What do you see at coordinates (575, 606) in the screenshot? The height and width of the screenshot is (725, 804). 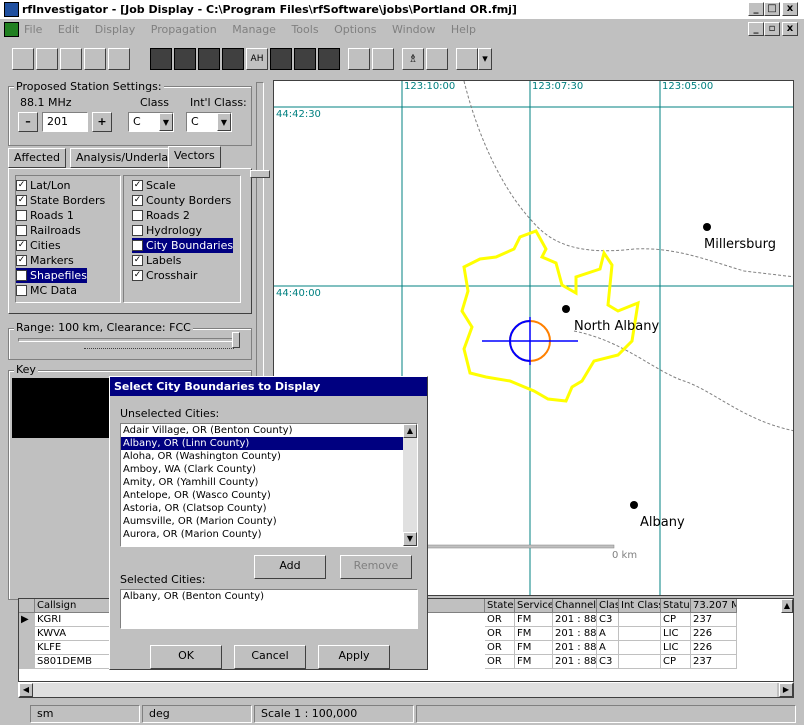 I see `grid-header: Channel` at bounding box center [575, 606].